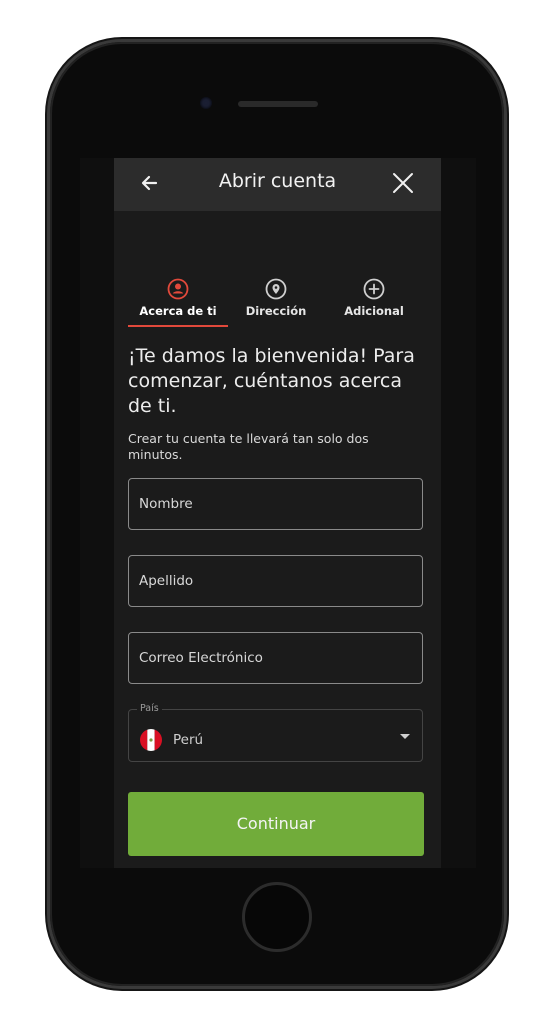 This screenshot has width=556, height=1024. I want to click on step-about-you: Acerca de ti, so click(178, 296).